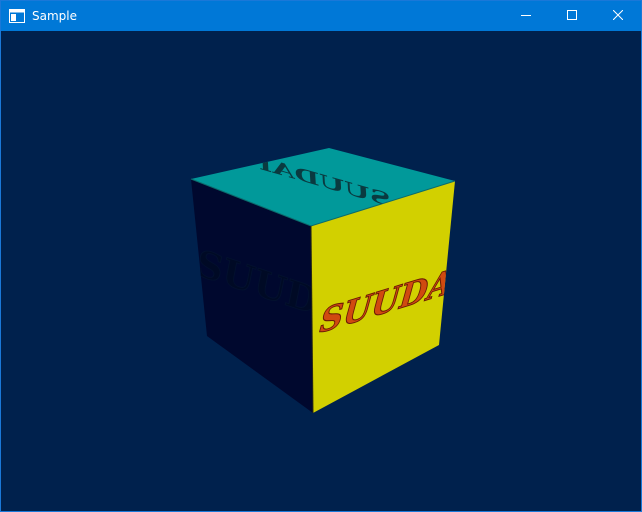 The image size is (642, 512). I want to click on close-button, so click(618, 16).